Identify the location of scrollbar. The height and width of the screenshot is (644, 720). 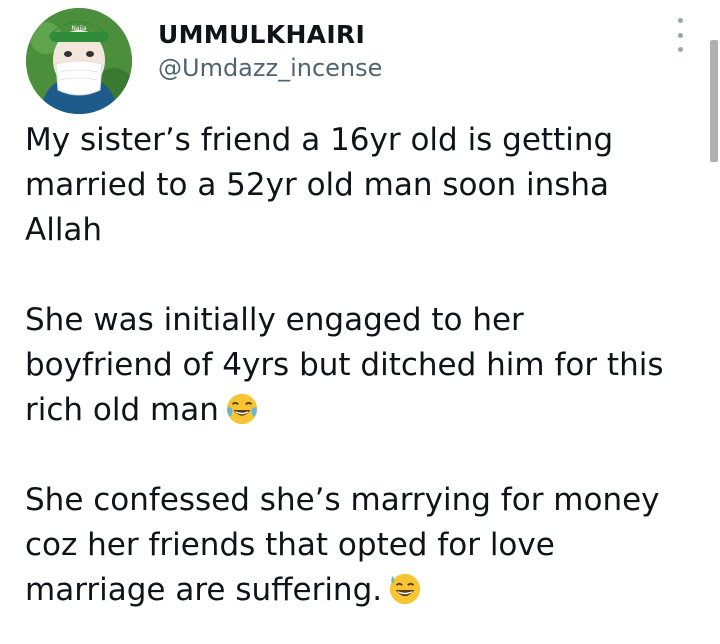
(714, 101).